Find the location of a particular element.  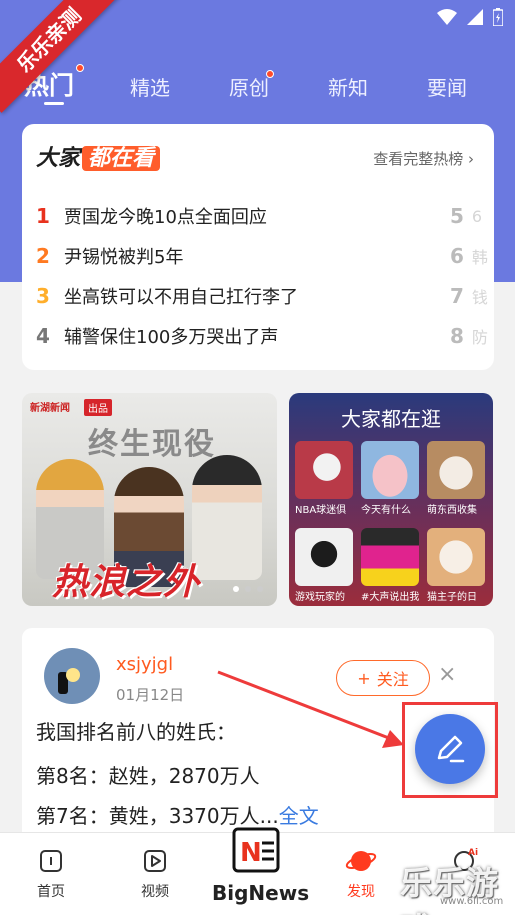

hot-item-partial: 8防 is located at coordinates (472, 336).